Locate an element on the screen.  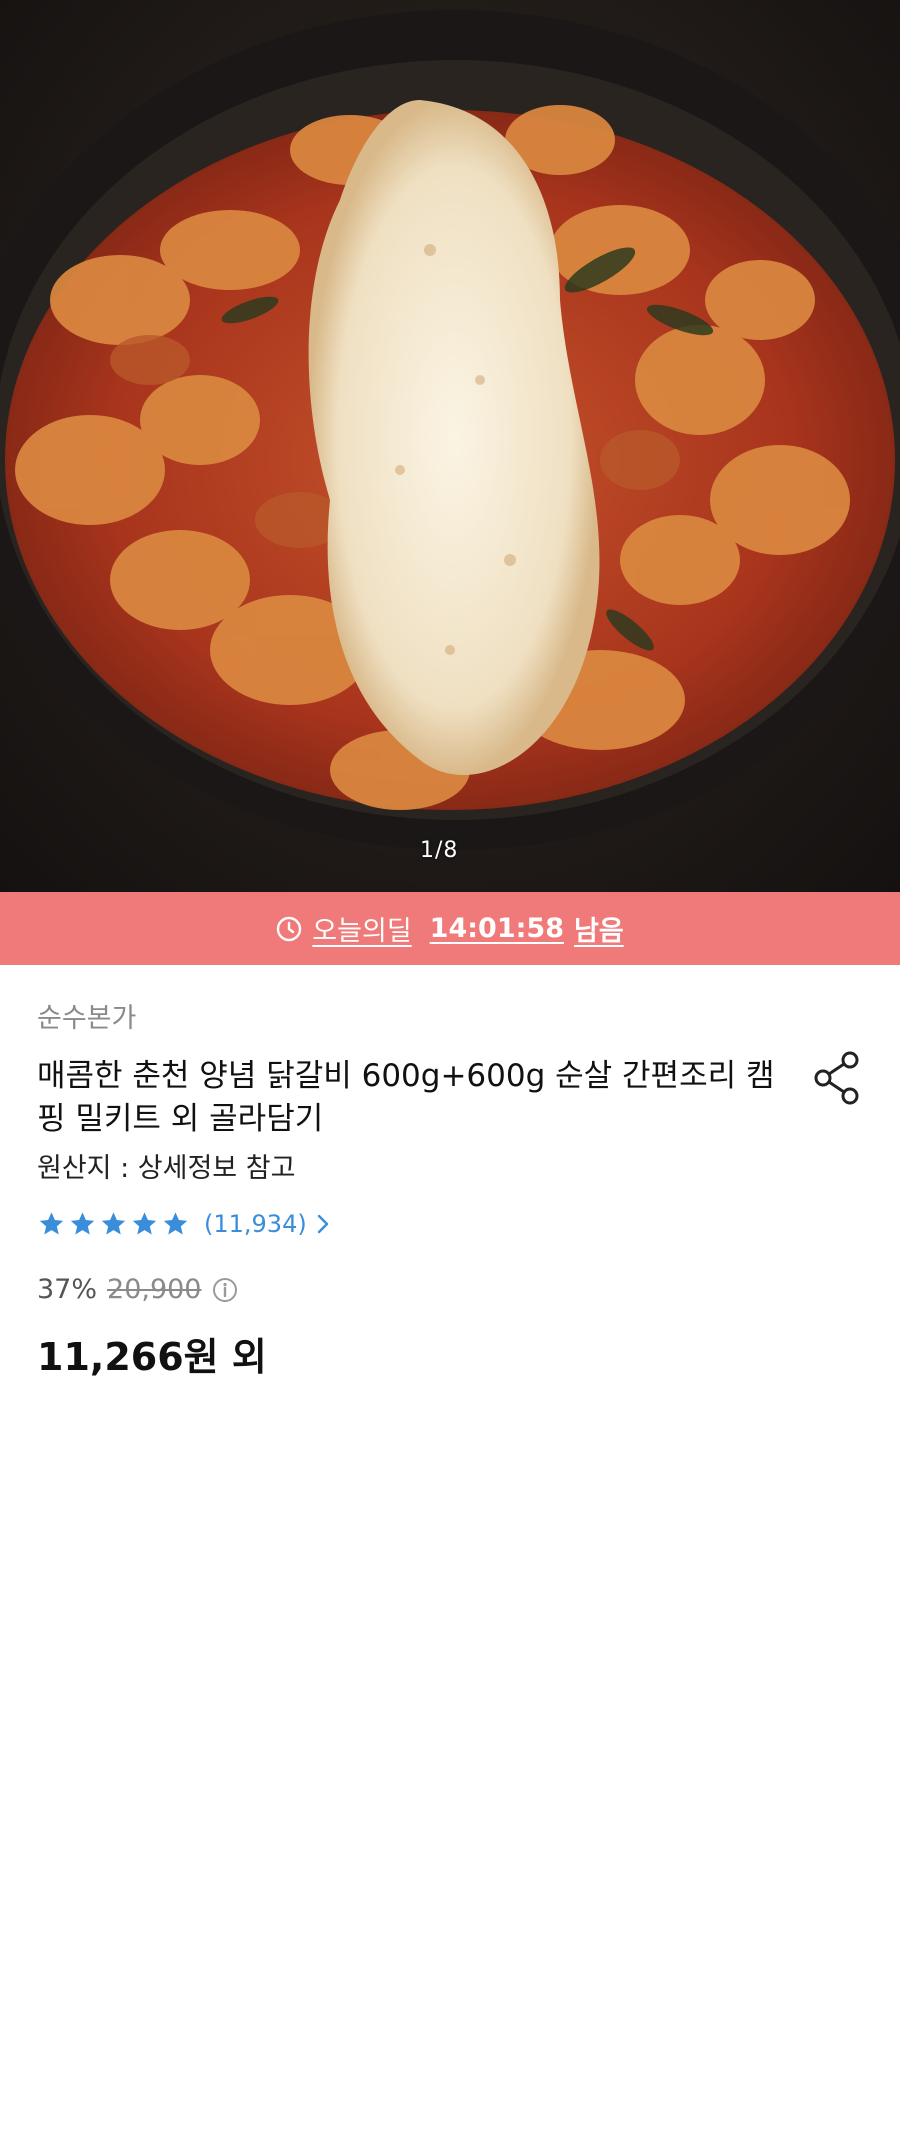
rating-row: (11,934) is located at coordinates (183, 1224).